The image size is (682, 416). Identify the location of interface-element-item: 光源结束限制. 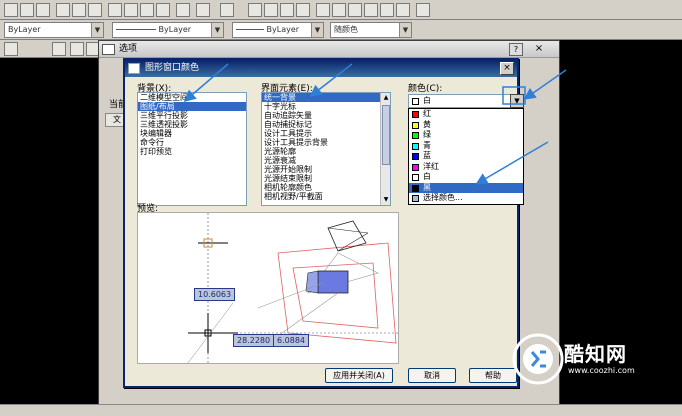
(321, 178).